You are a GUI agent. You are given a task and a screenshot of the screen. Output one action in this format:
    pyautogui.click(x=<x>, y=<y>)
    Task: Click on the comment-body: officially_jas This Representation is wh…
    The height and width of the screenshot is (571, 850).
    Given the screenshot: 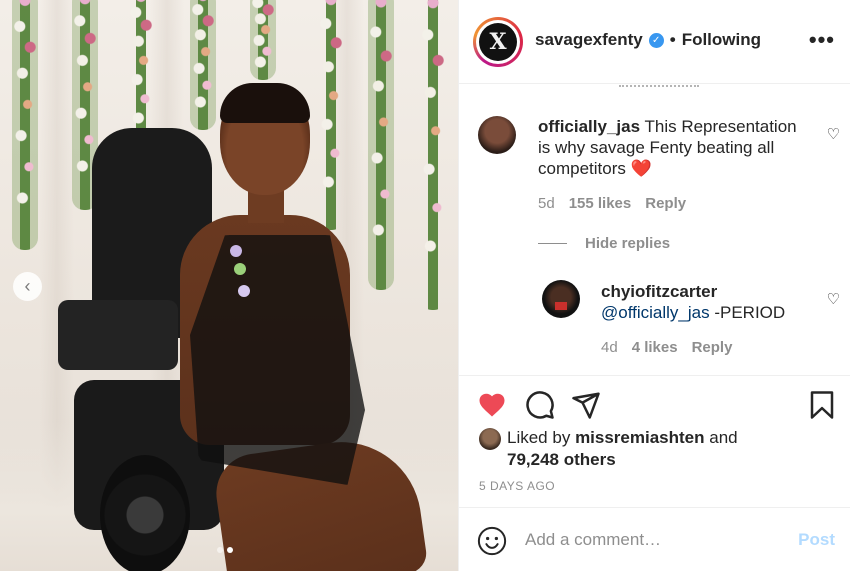 What is the action you would take?
    pyautogui.click(x=675, y=147)
    